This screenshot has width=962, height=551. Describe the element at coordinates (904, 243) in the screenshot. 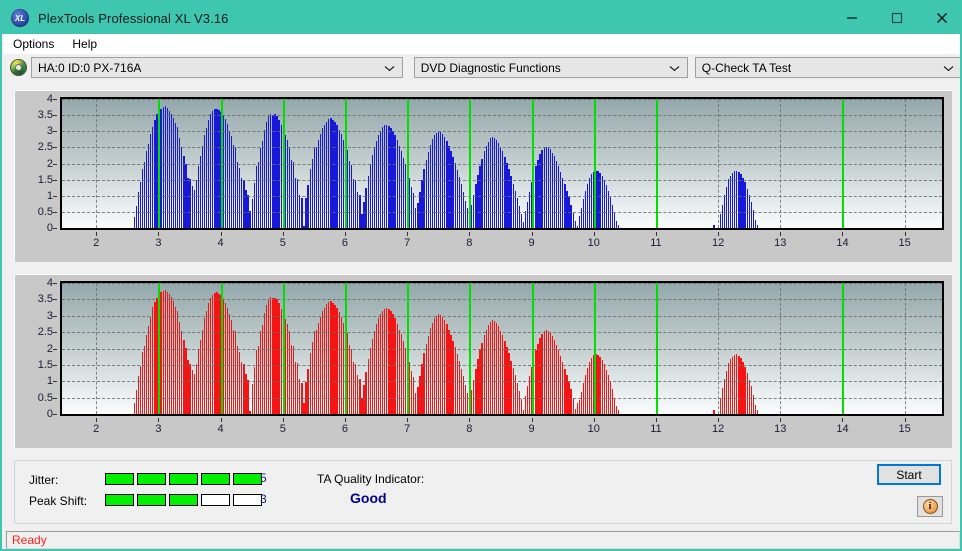

I see `x-axis-label: 15` at that location.